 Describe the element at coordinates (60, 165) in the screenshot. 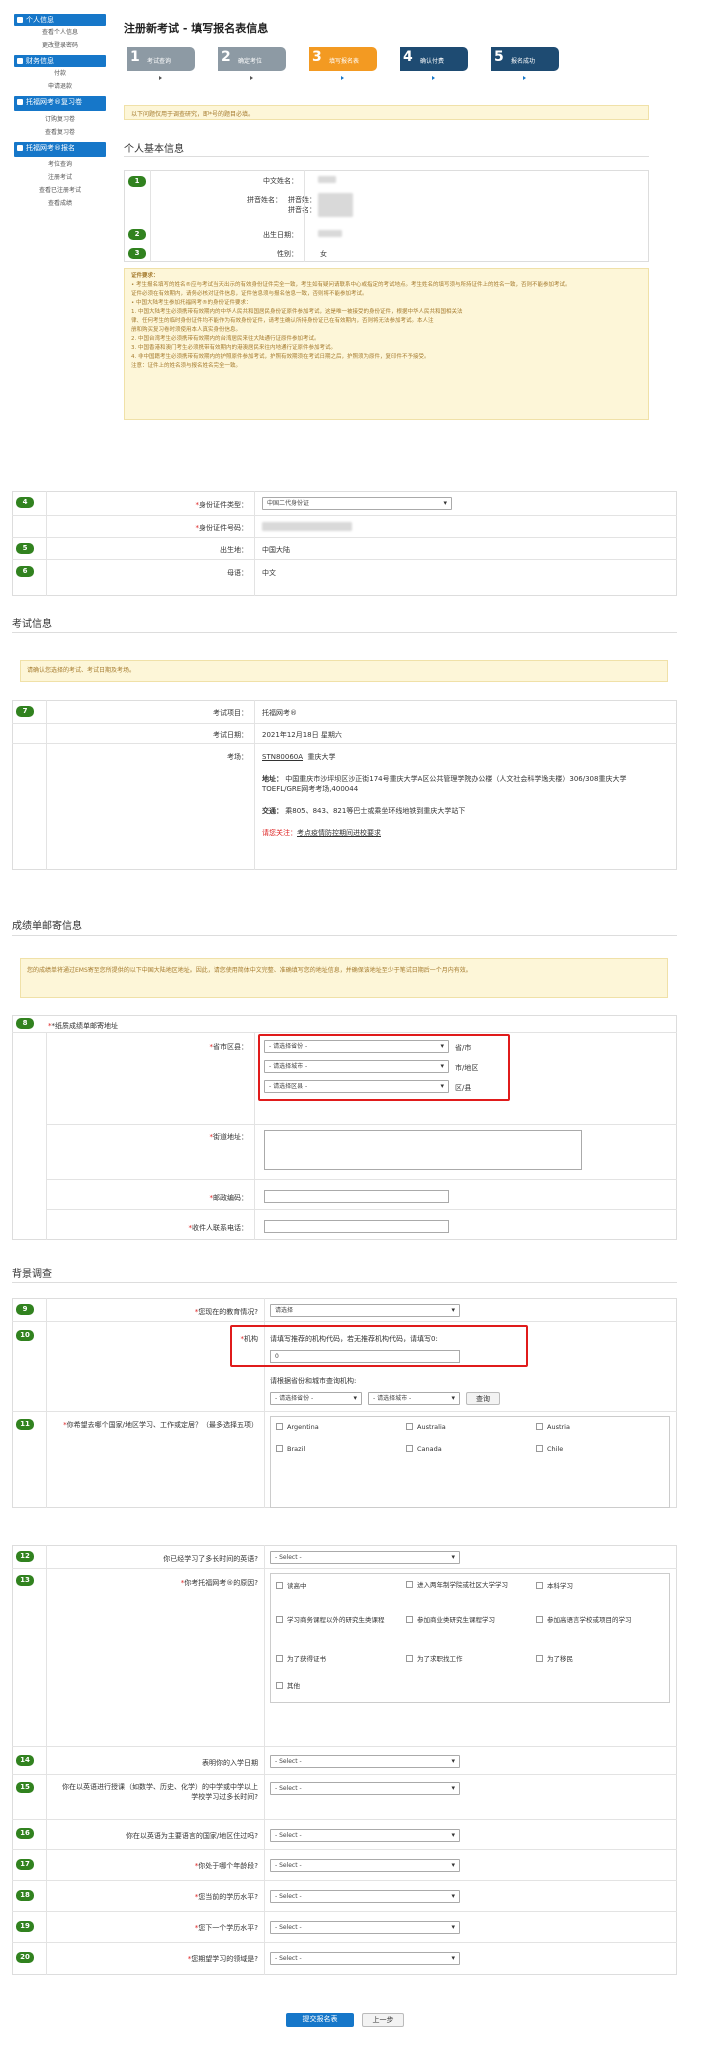

I see `sidebar-item-exam-query: 考位查询` at that location.